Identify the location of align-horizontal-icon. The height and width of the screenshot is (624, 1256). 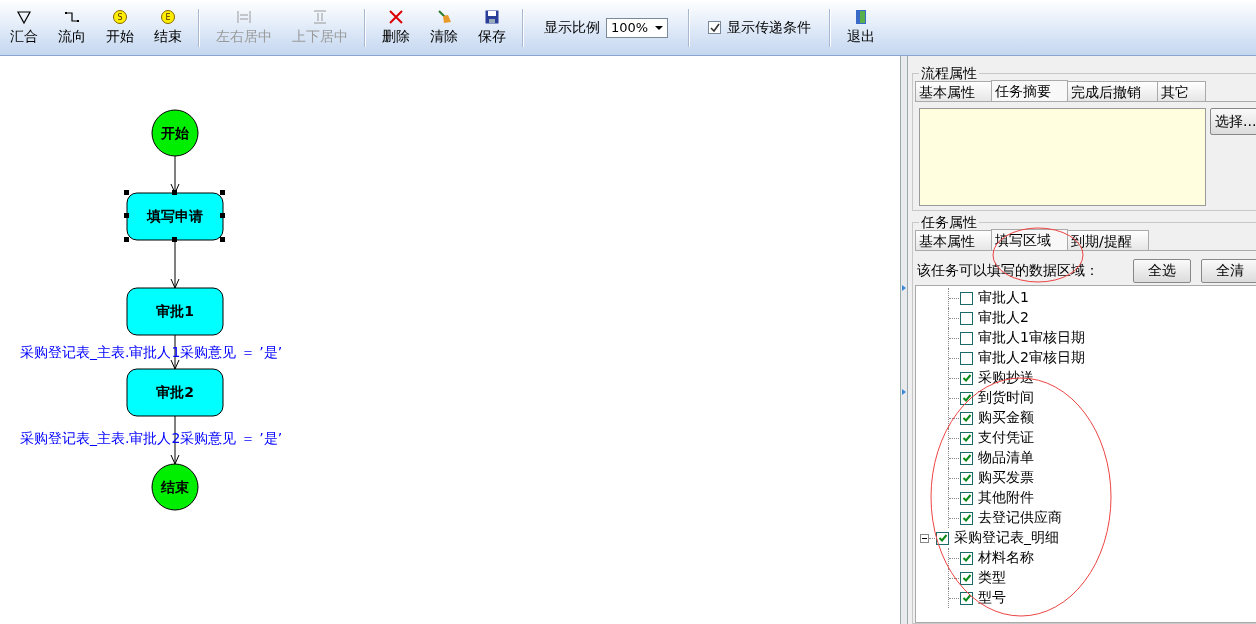
(244, 17).